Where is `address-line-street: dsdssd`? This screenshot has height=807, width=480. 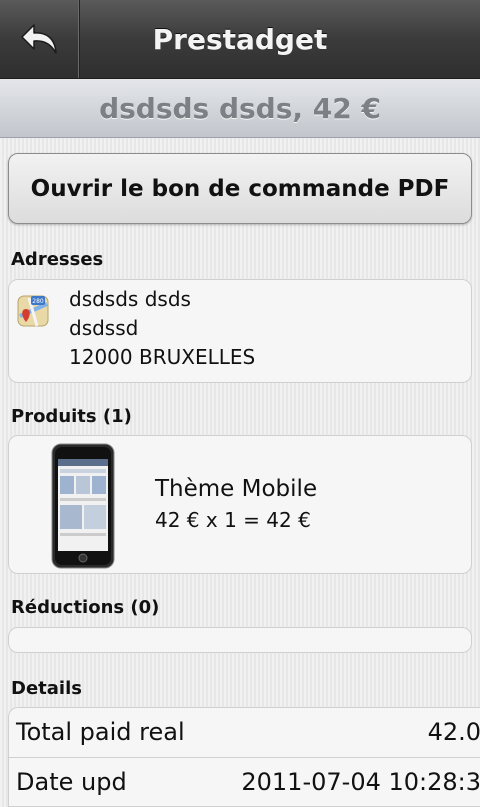 address-line-street: dsdssd is located at coordinates (104, 328).